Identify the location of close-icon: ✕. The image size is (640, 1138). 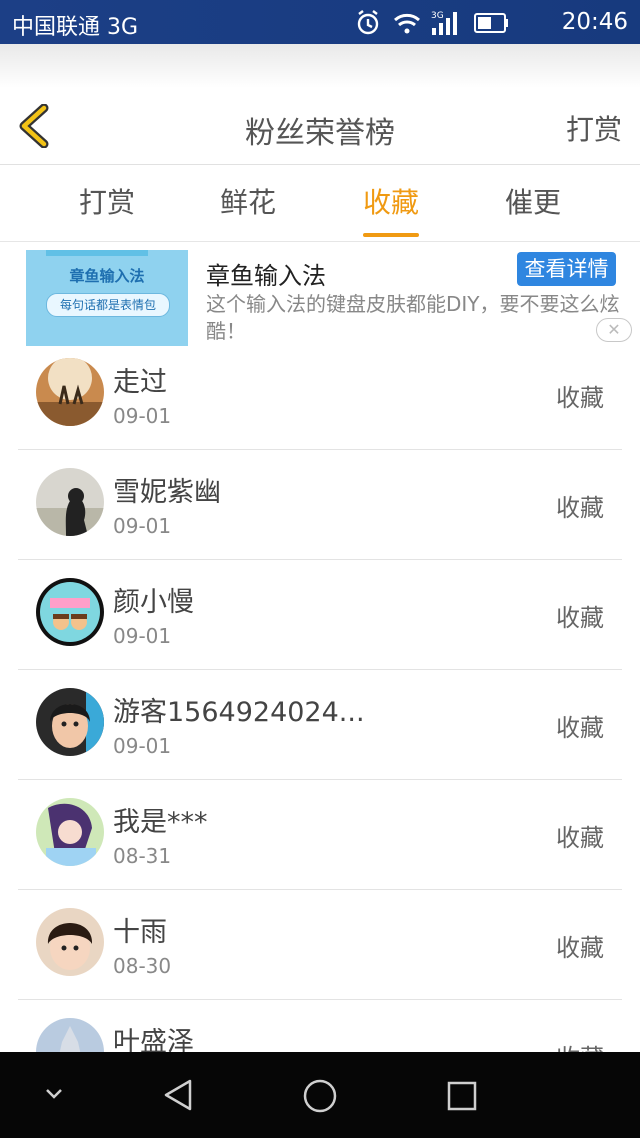
(614, 330).